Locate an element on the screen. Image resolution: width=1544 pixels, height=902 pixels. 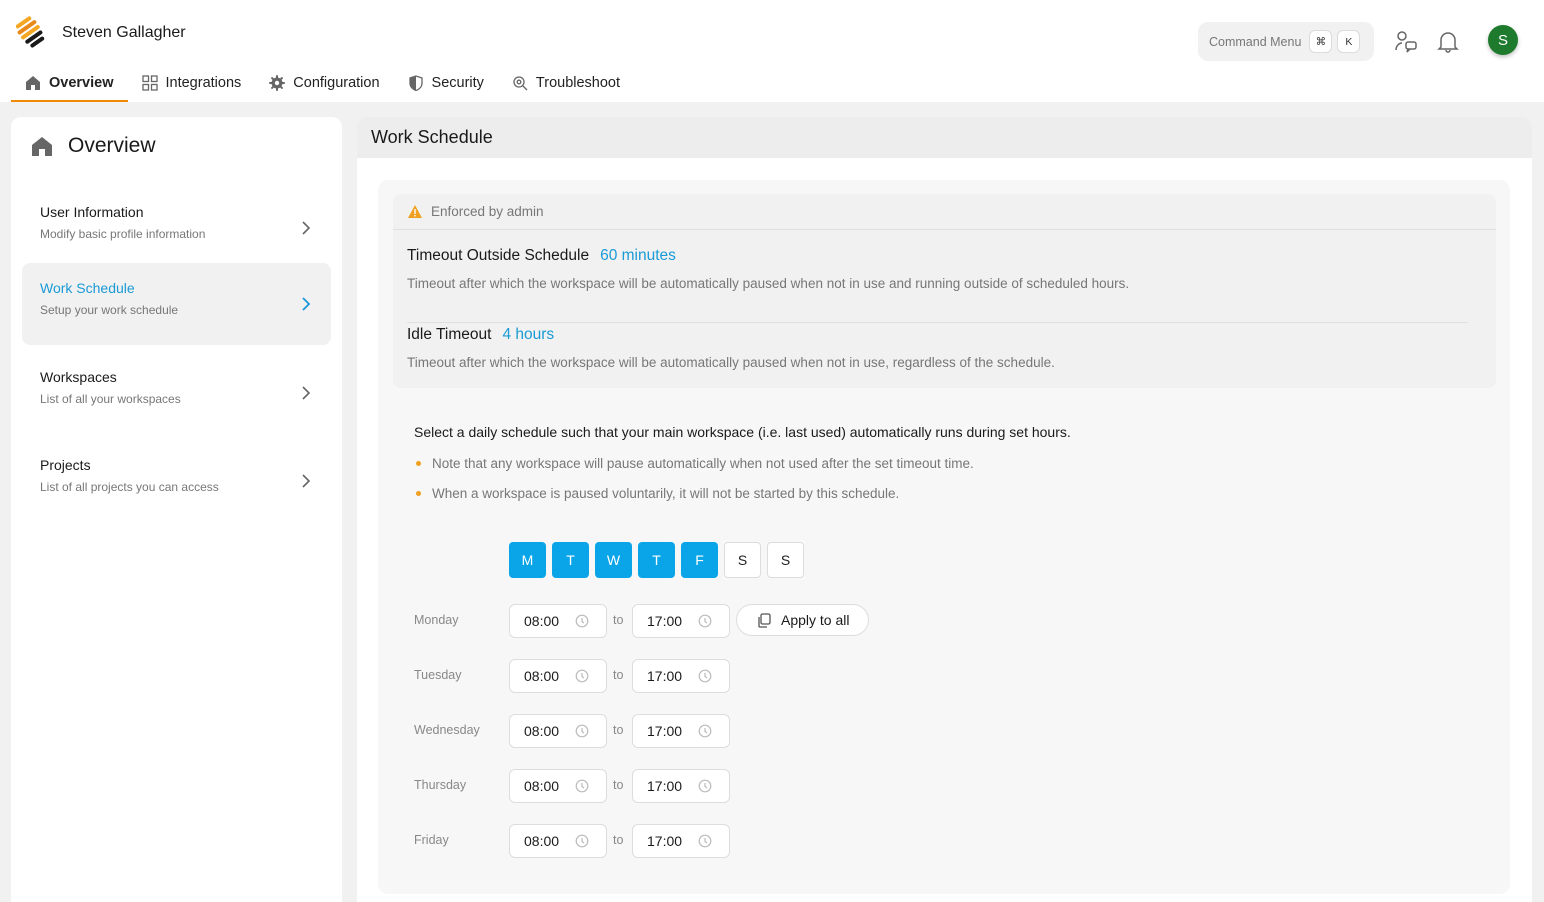
tab-overview: Overview is located at coordinates (69, 83).